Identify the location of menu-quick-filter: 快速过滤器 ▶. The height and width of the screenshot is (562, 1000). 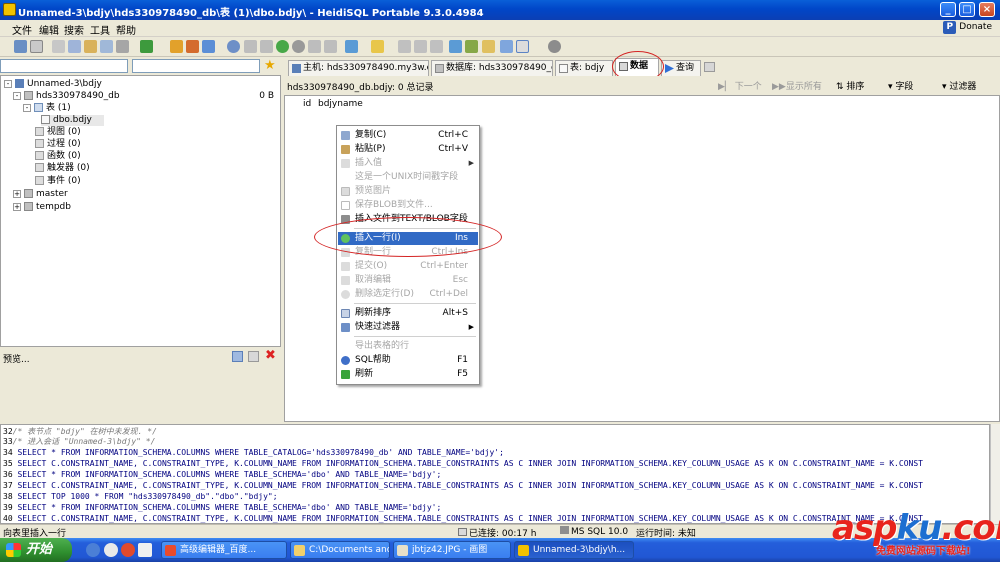
(408, 327).